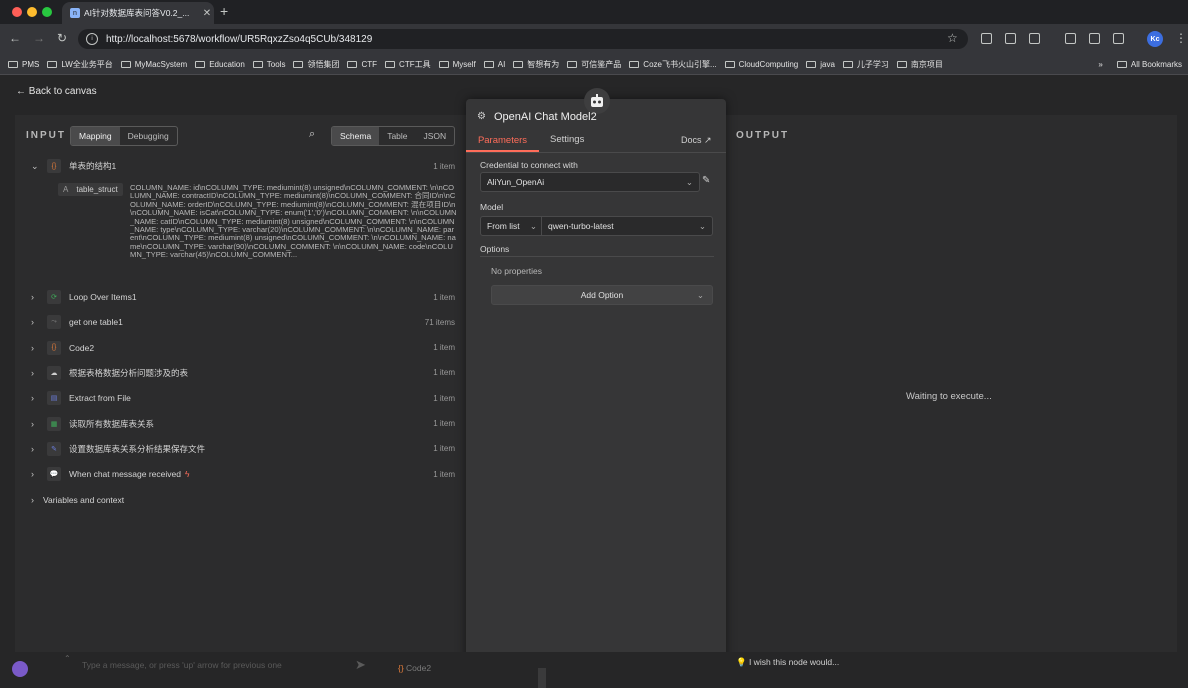 The height and width of the screenshot is (688, 1188). What do you see at coordinates (542, 678) in the screenshot?
I see `panel-resize-handle` at bounding box center [542, 678].